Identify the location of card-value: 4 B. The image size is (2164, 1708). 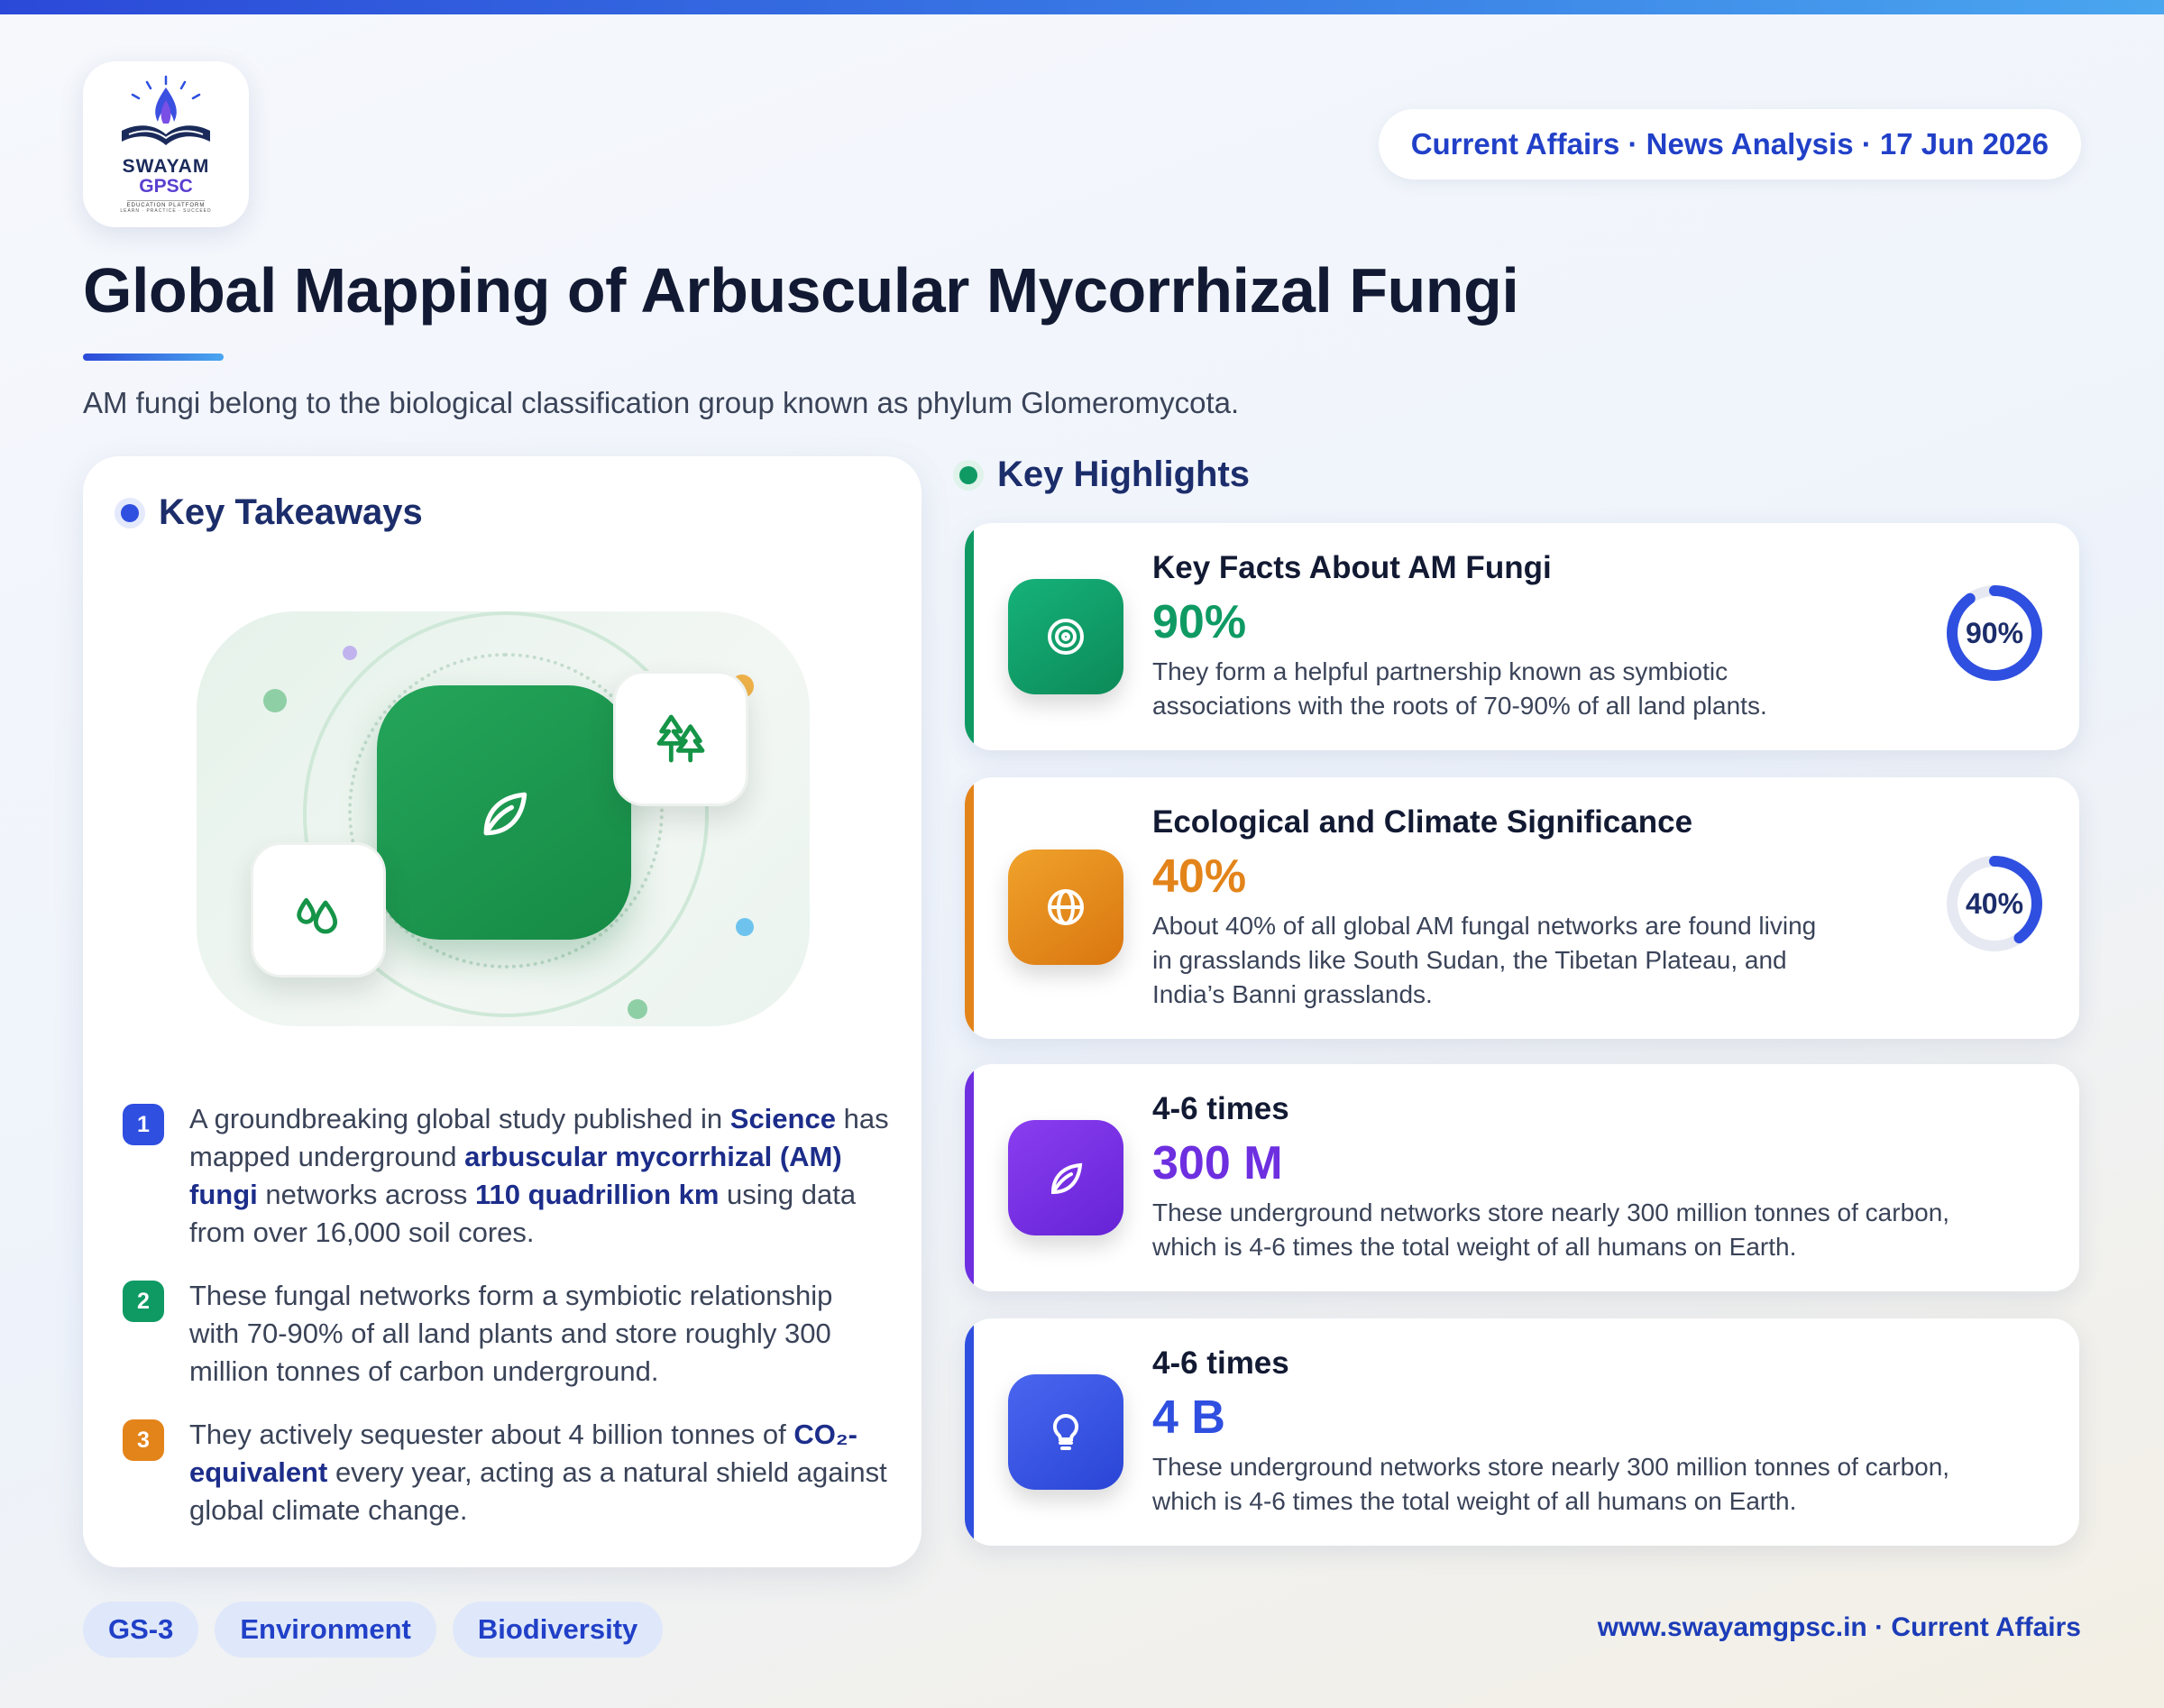
(1188, 1417).